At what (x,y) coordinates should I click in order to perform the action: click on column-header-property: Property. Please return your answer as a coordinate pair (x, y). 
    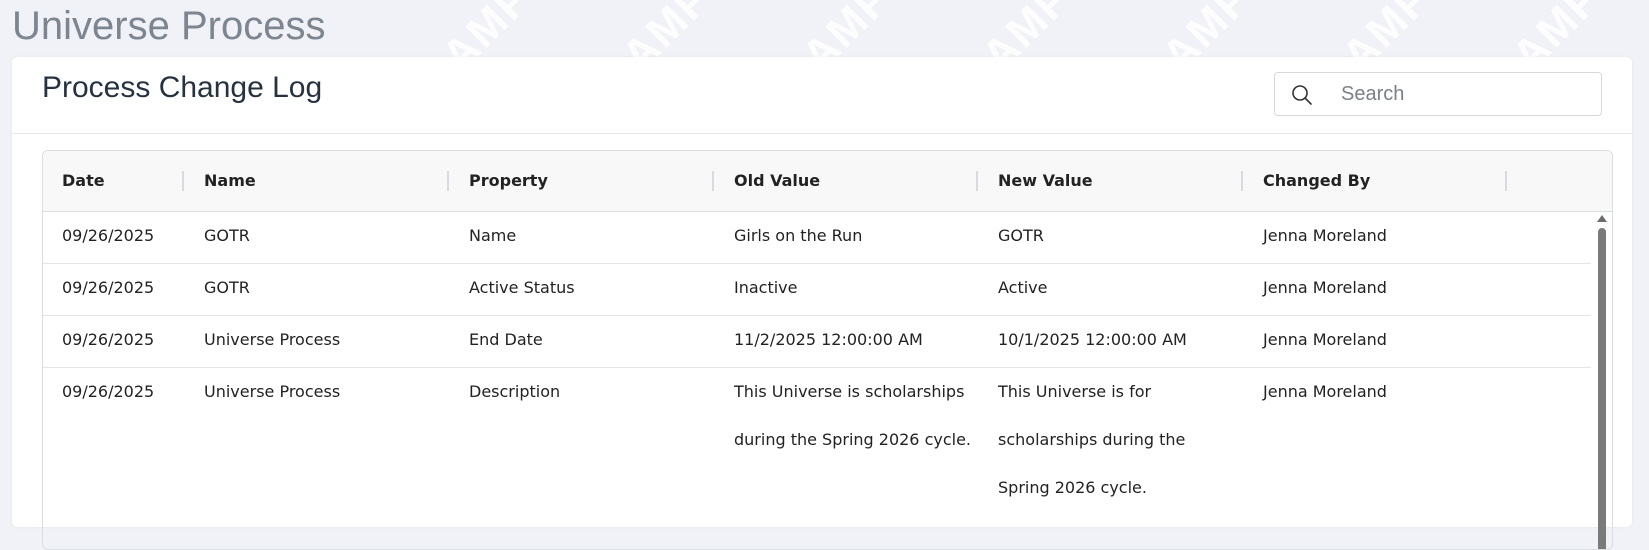
    Looking at the image, I should click on (508, 181).